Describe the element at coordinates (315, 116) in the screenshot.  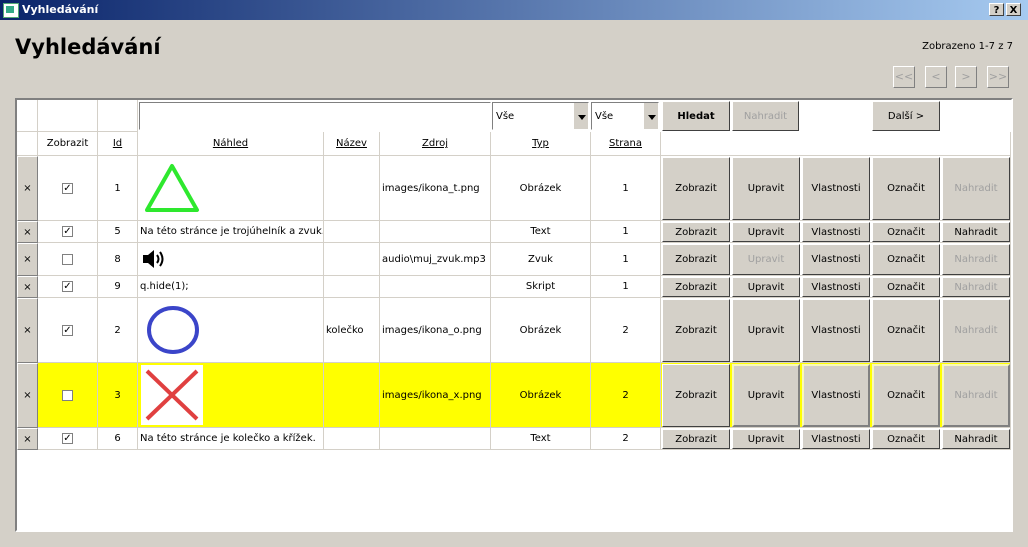
I see `search-input` at that location.